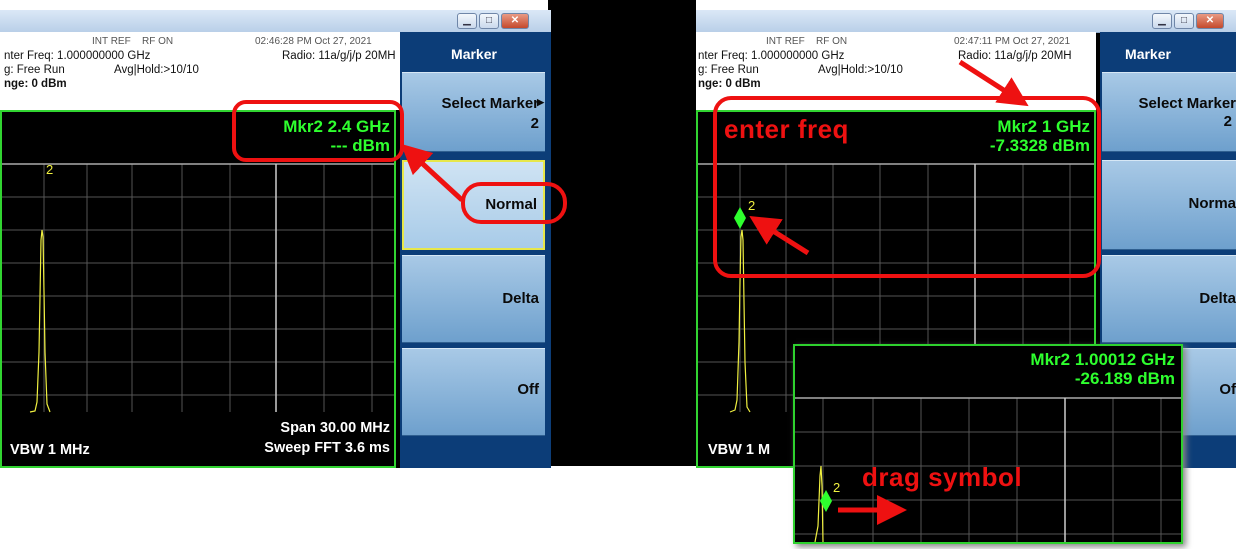 The height and width of the screenshot is (549, 1236). Describe the element at coordinates (993, 83) in the screenshot. I see `arrow-to-timestamp` at that location.